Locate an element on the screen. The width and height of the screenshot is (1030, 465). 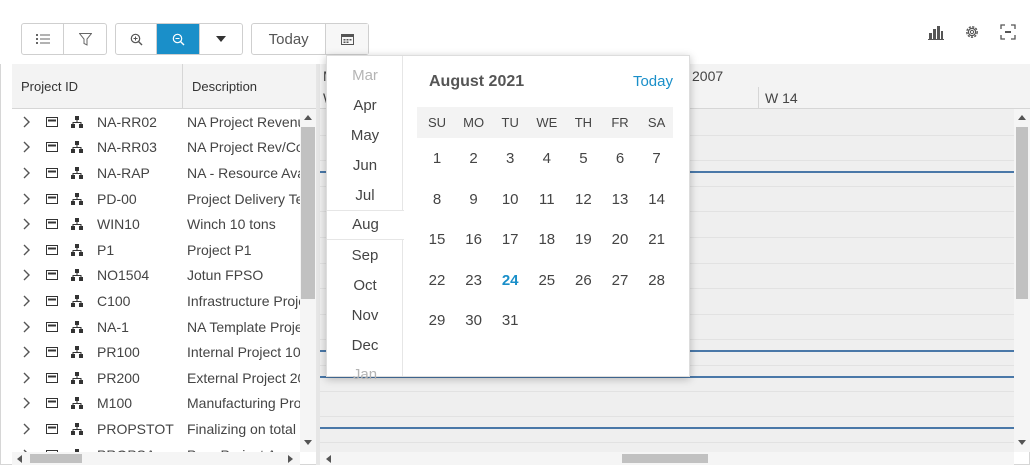
table-row: PR200 External Project 200 is located at coordinates (157, 378).